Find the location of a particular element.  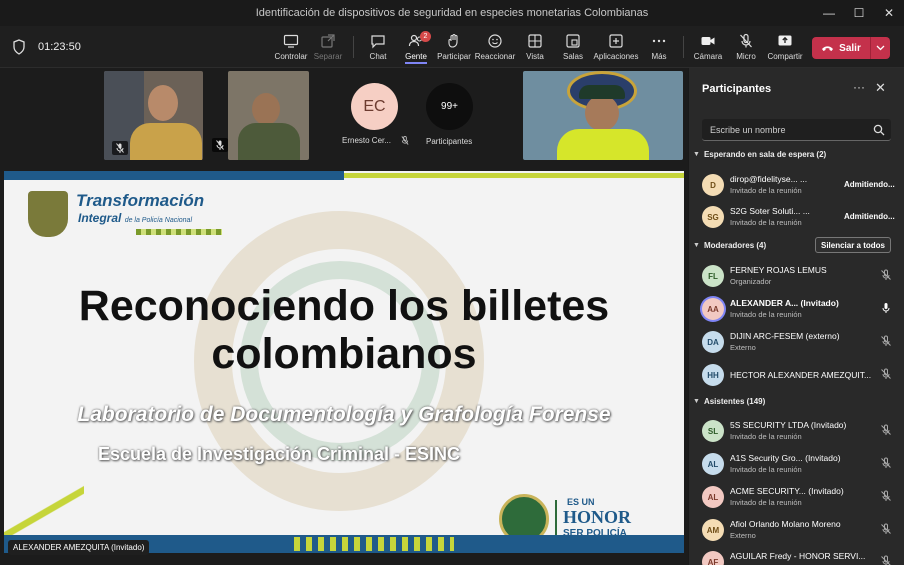

gente-label: Gente is located at coordinates (416, 58).